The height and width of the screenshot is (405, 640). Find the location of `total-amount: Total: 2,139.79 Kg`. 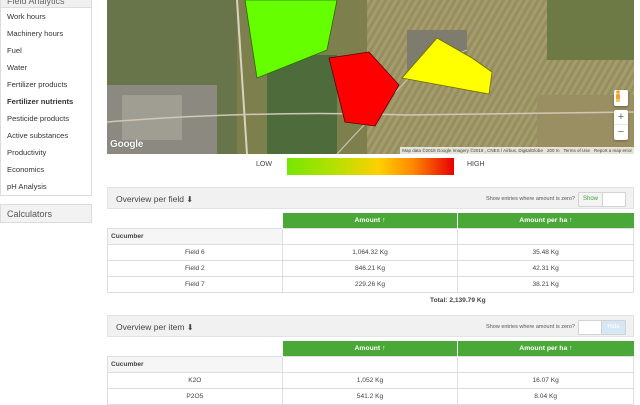

total-amount: Total: 2,139.79 Kg is located at coordinates (458, 300).